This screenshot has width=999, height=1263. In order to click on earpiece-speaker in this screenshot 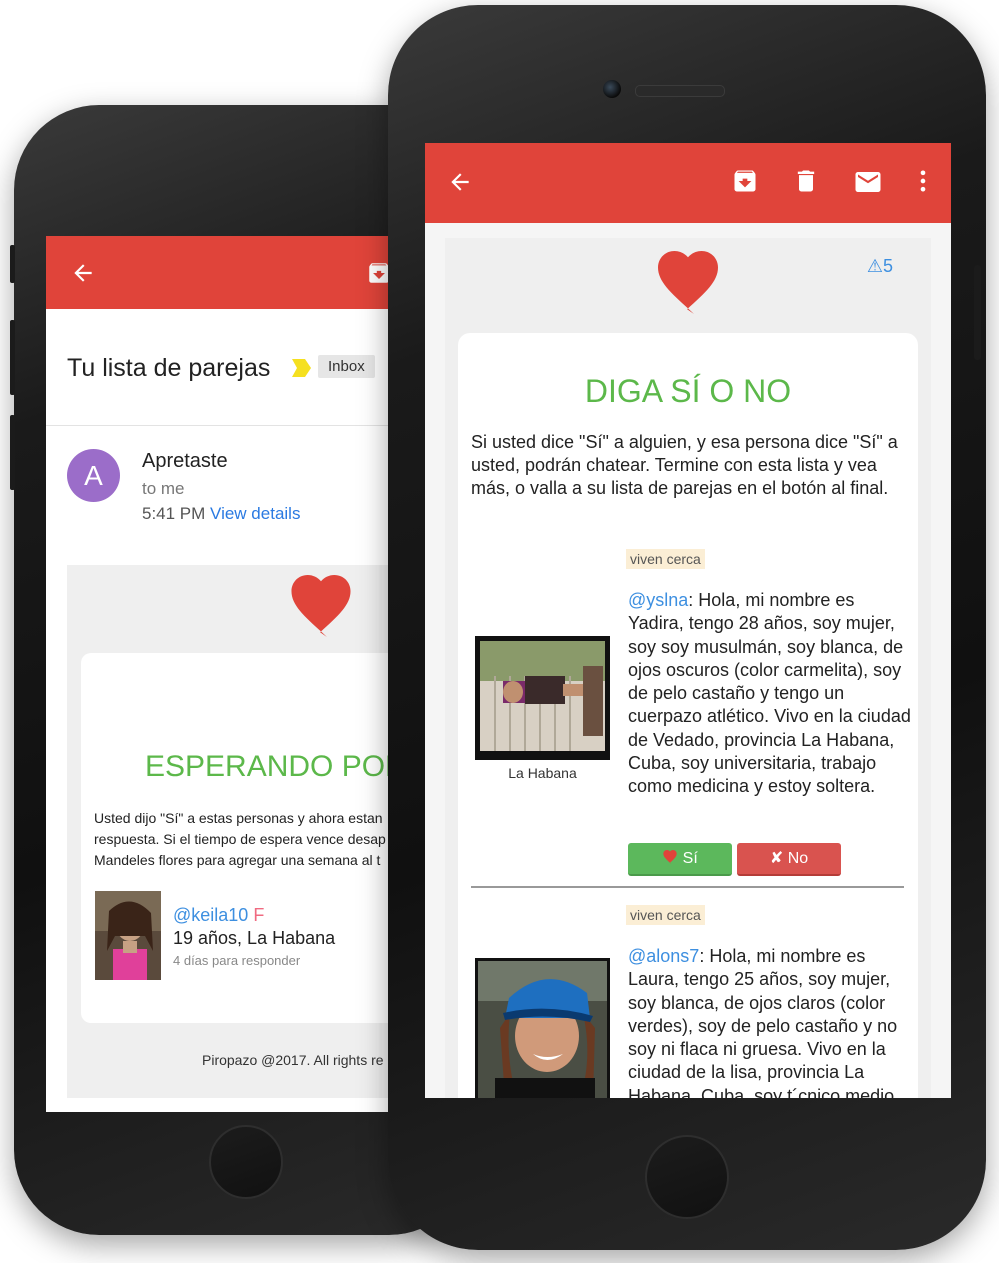, I will do `click(680, 91)`.